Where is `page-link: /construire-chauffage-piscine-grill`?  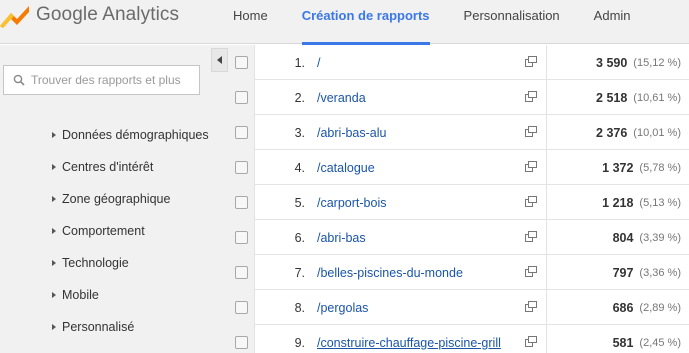
page-link: /construire-chauffage-piscine-grill is located at coordinates (409, 343).